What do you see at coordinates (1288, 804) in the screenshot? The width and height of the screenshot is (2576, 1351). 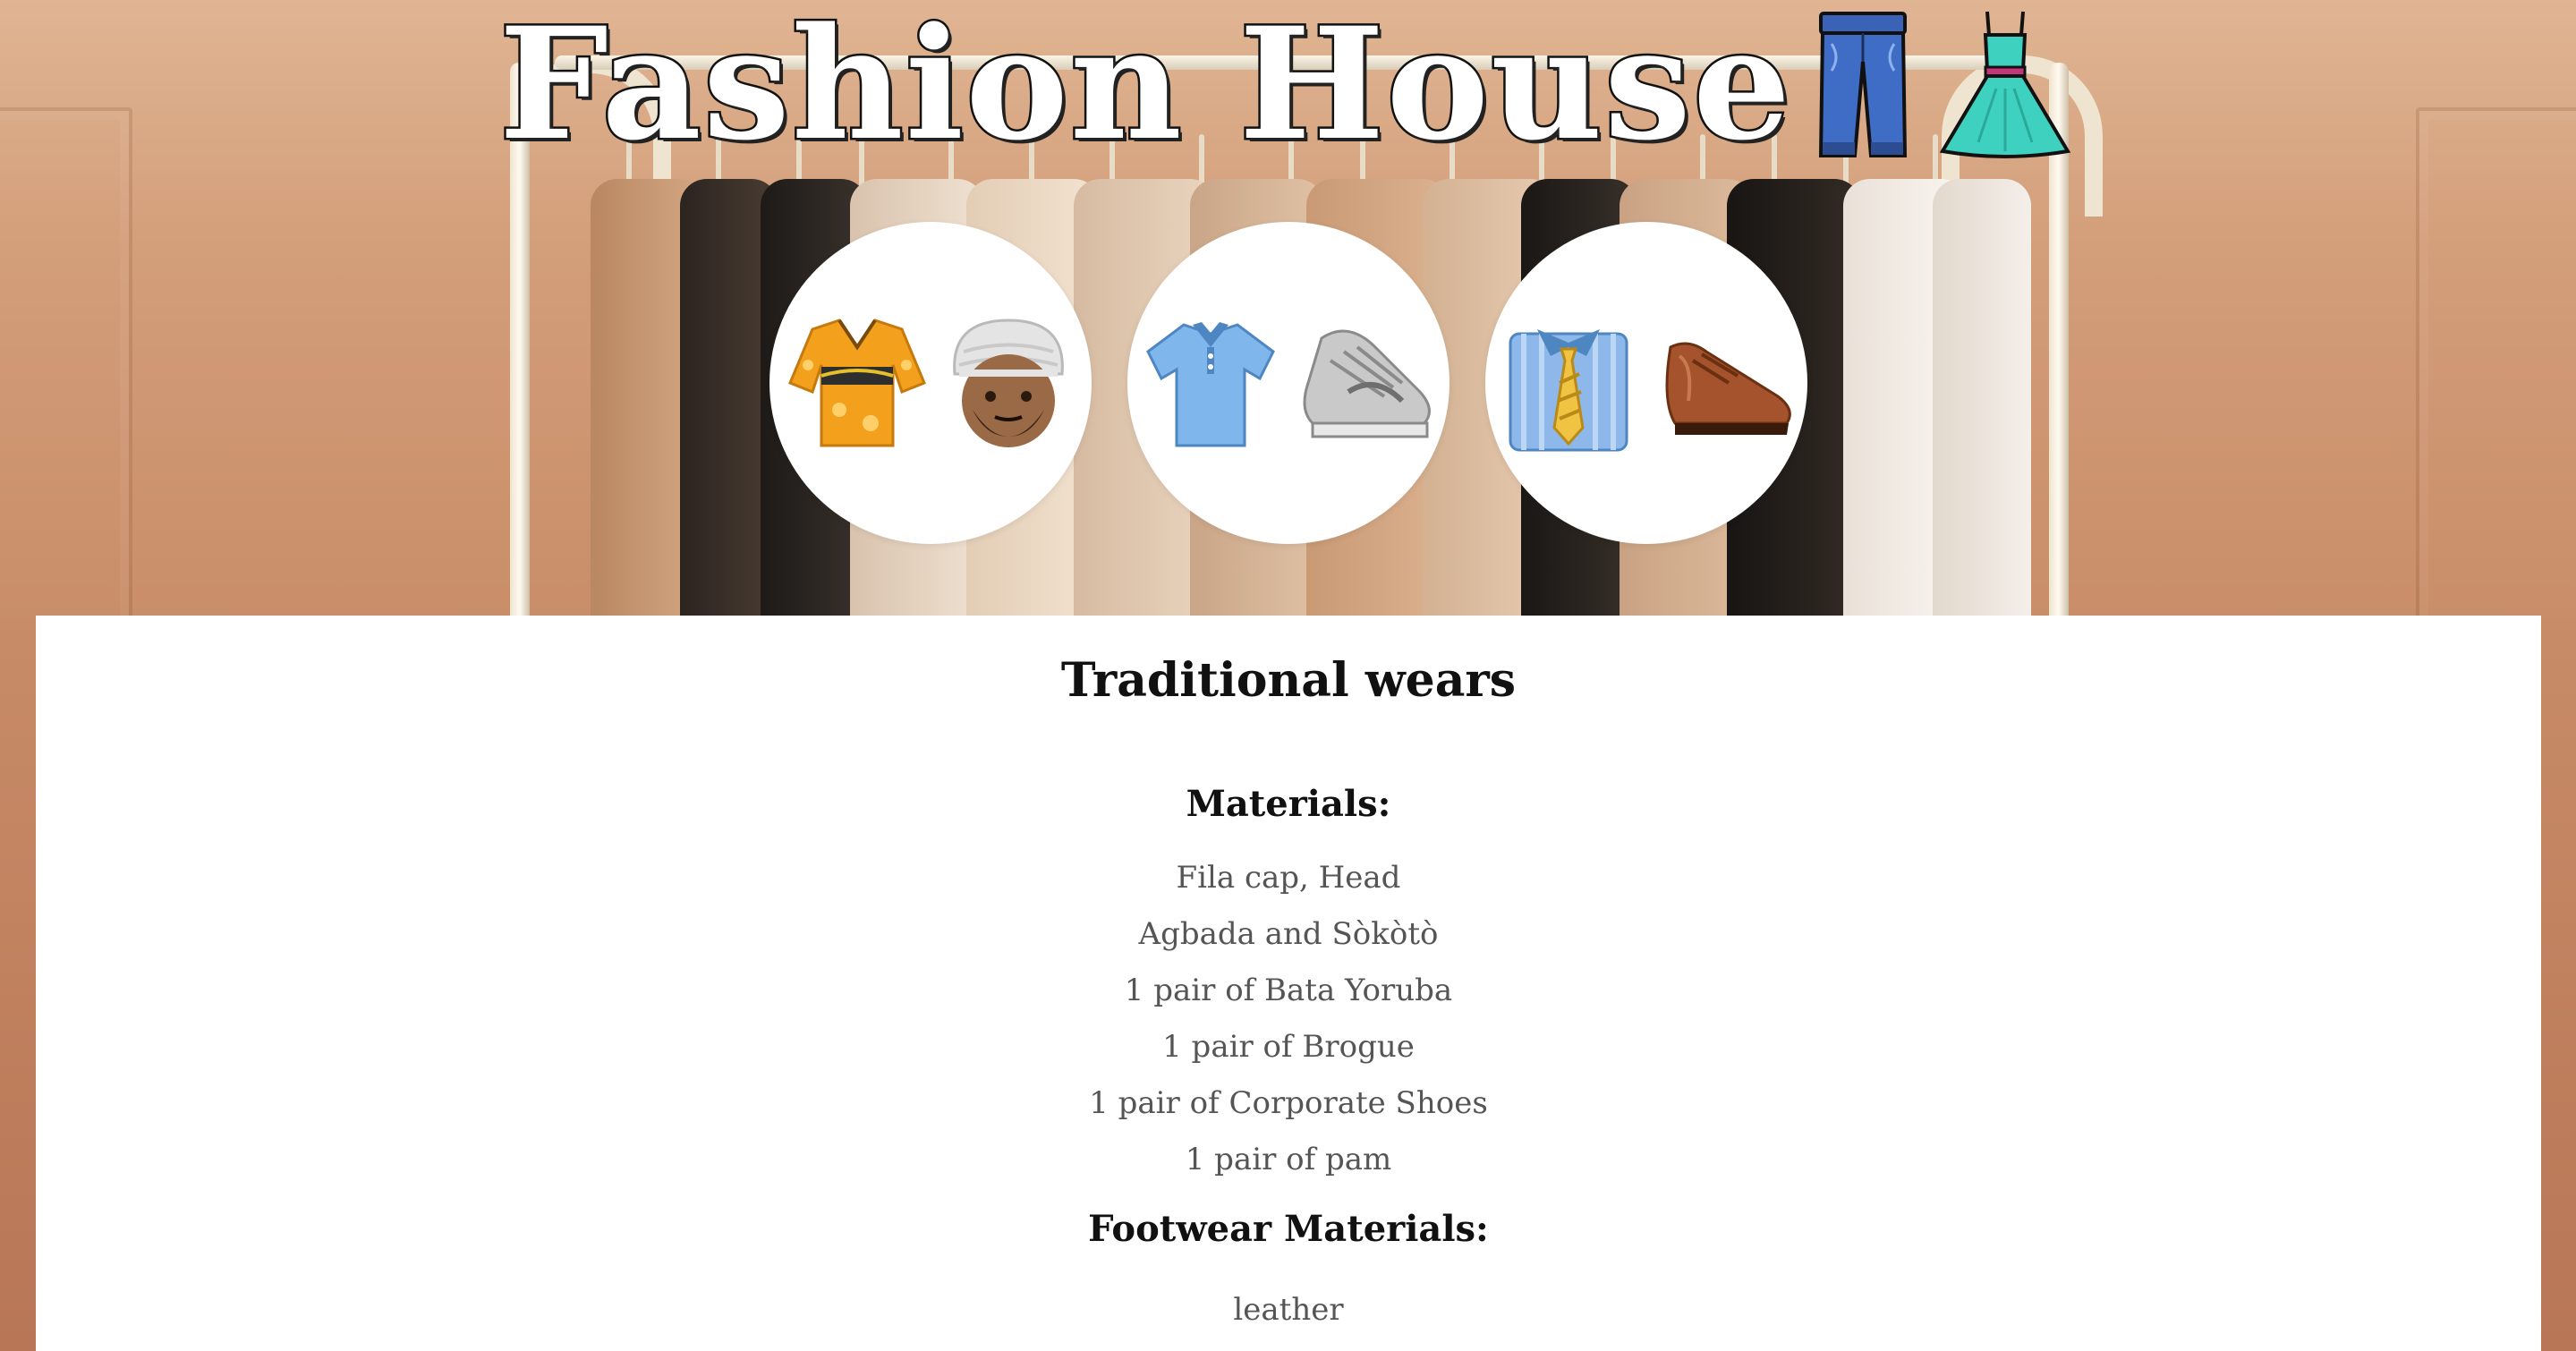 I see `materials-heading: Materials:` at bounding box center [1288, 804].